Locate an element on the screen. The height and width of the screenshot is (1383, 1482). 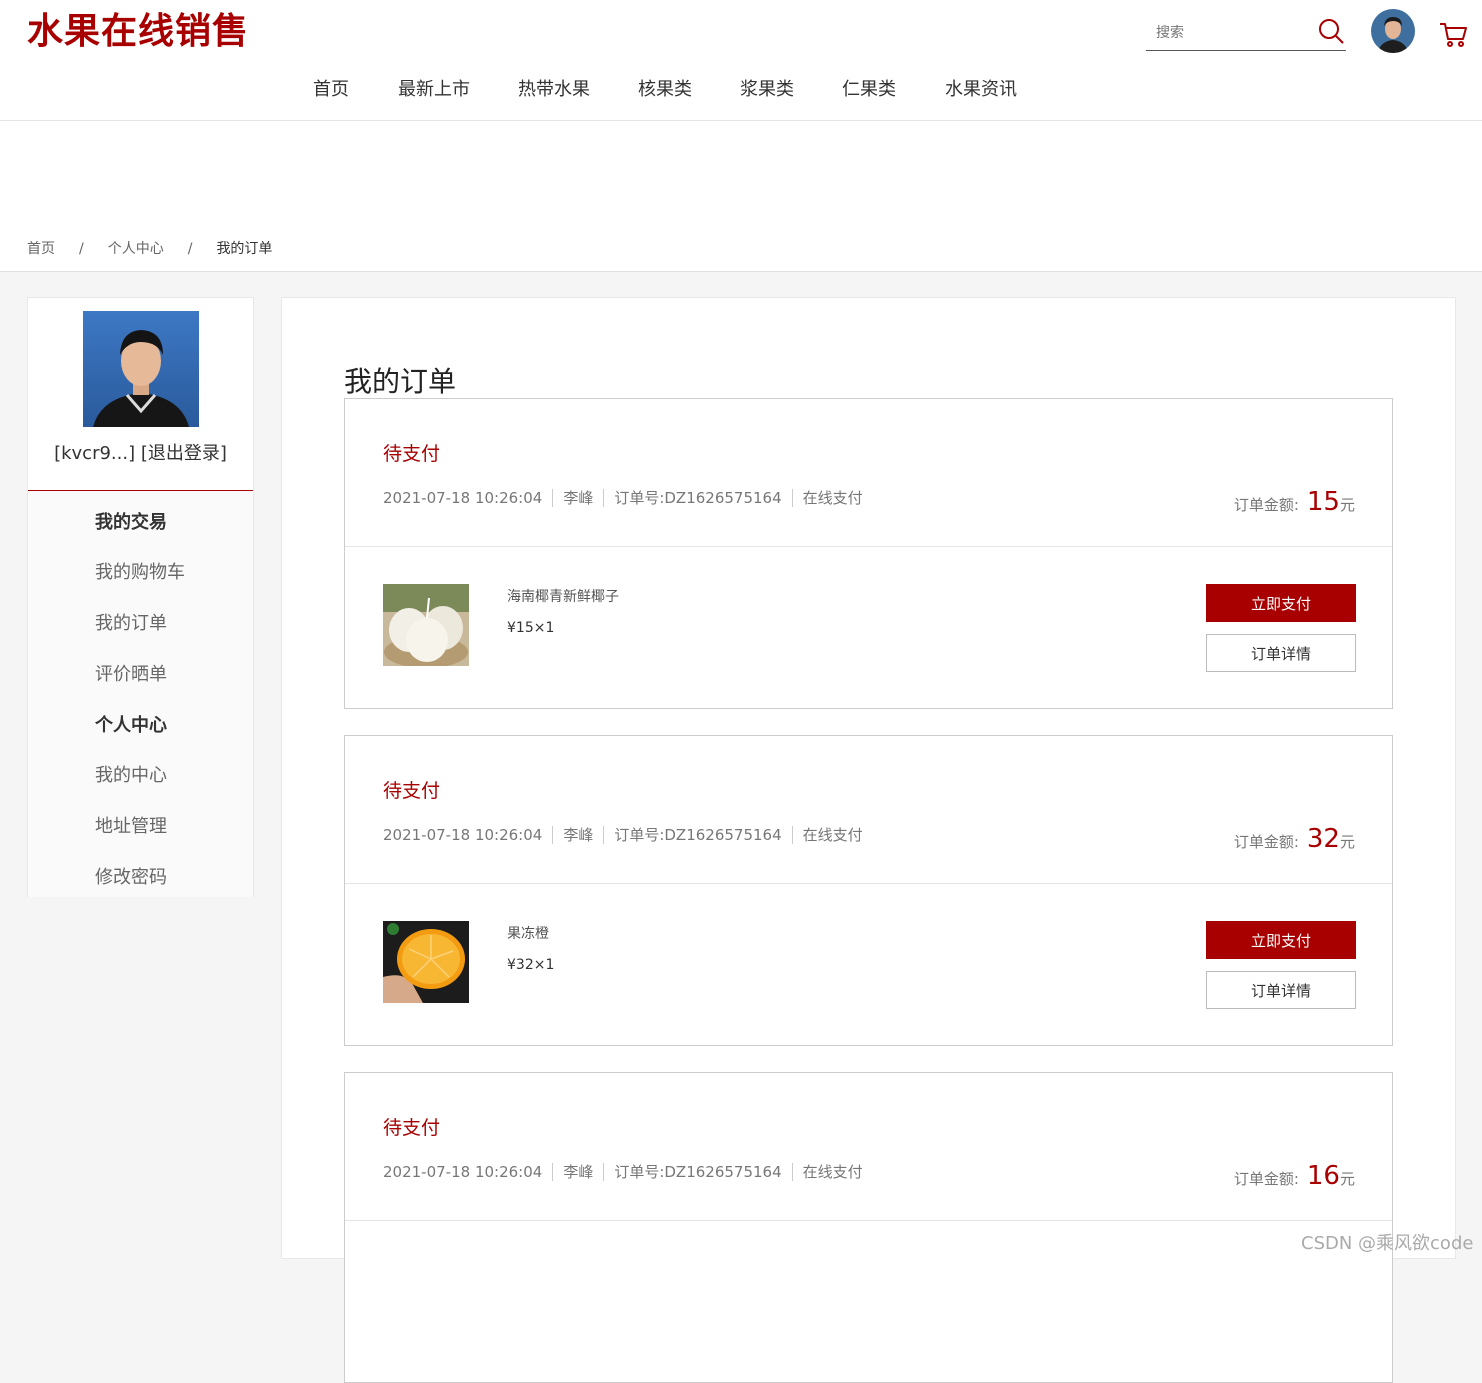
sidebar-heading-trading: 我的交易 is located at coordinates (131, 522).